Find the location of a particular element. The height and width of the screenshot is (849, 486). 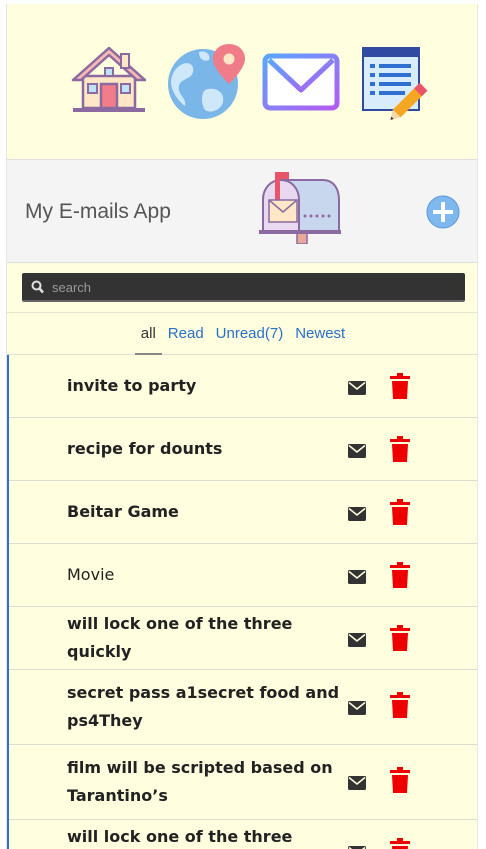

tab-newest: Newest is located at coordinates (320, 334).